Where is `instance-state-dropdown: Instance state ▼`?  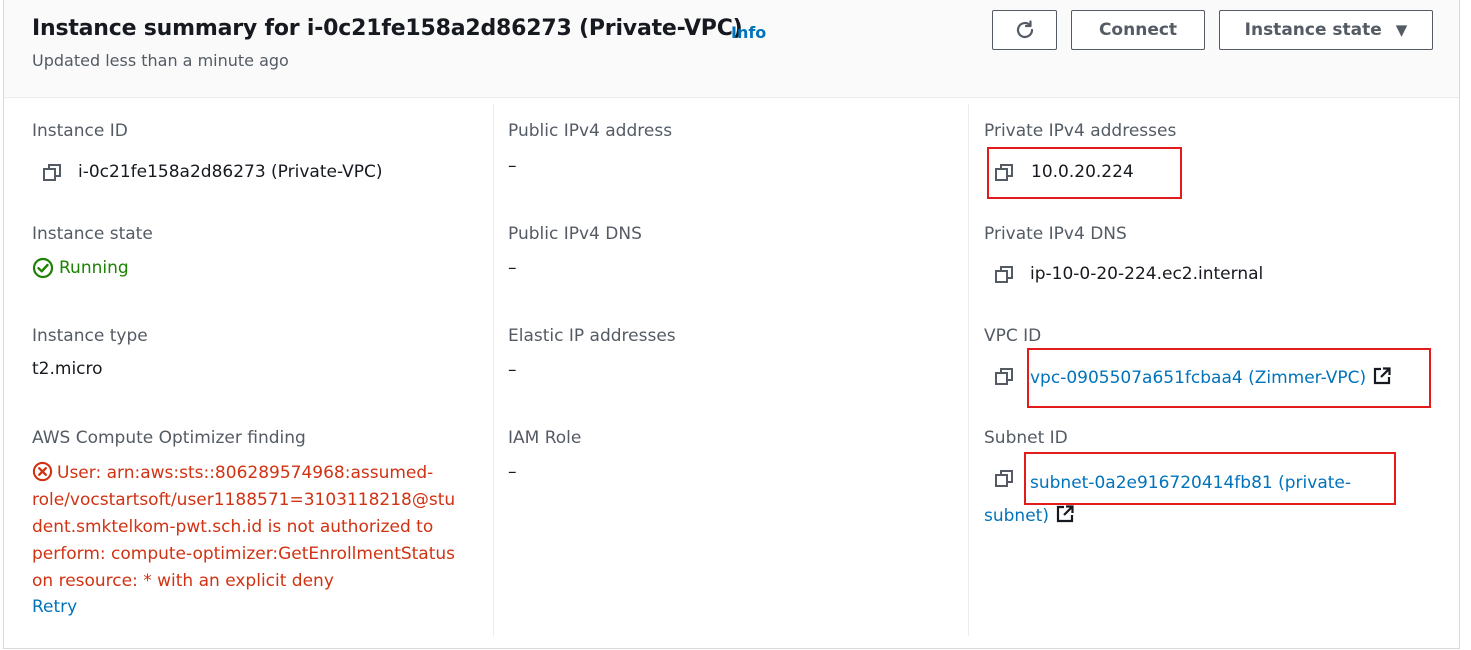
instance-state-dropdown: Instance state ▼ is located at coordinates (1326, 30).